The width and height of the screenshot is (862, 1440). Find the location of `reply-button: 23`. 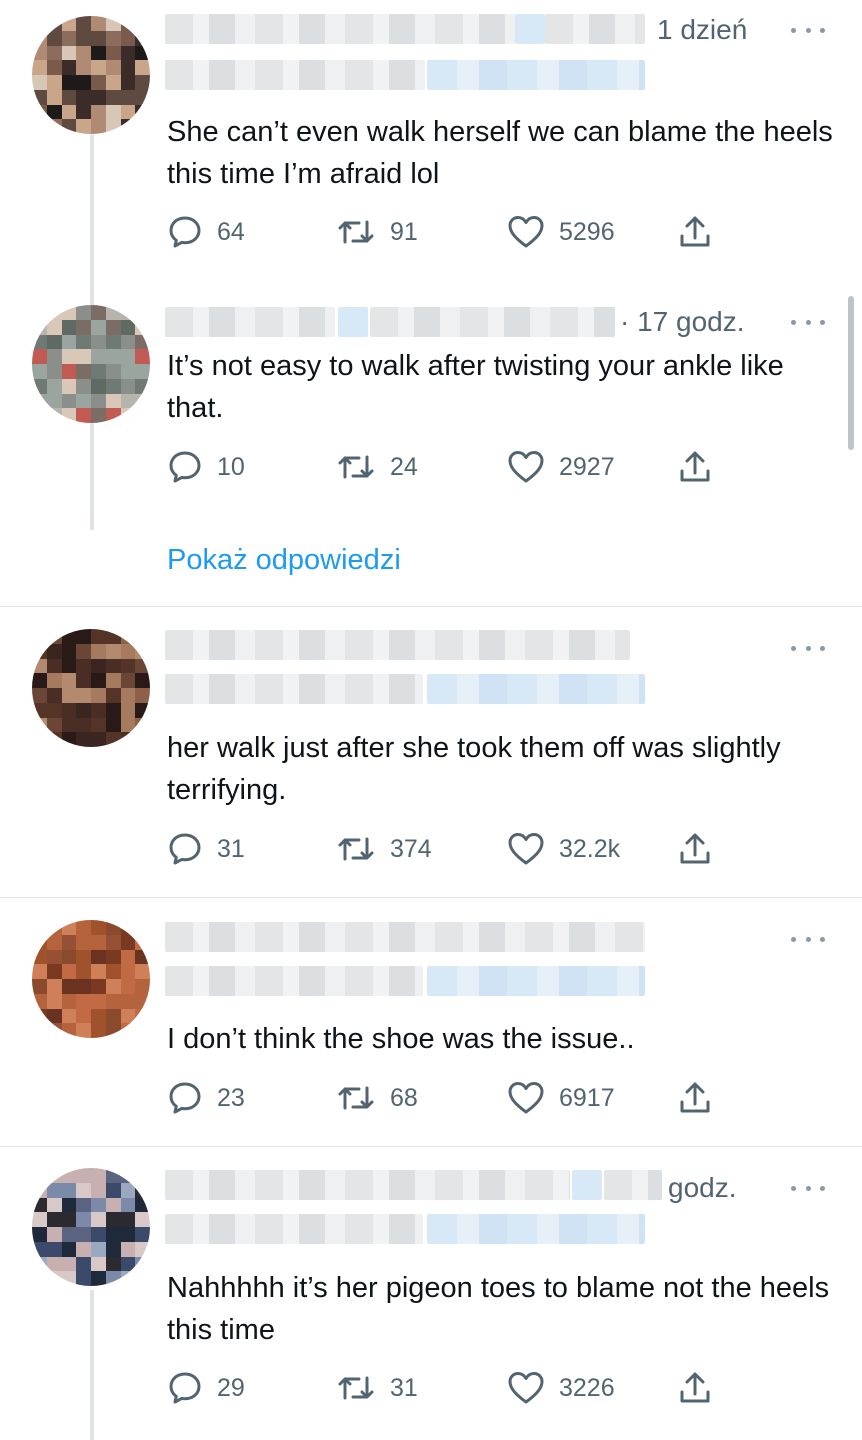

reply-button: 23 is located at coordinates (206, 1098).